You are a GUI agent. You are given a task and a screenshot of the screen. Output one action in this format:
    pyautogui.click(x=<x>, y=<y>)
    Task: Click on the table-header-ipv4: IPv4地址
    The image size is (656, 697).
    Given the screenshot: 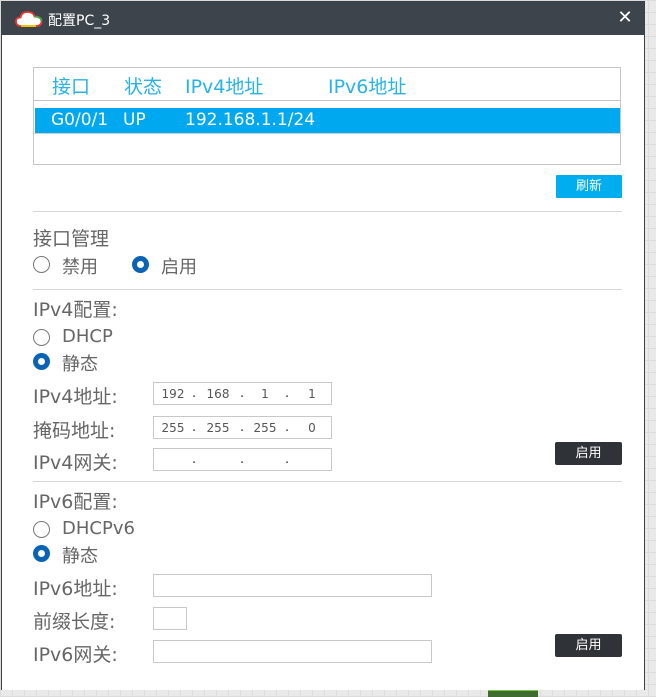 What is the action you would take?
    pyautogui.click(x=224, y=87)
    